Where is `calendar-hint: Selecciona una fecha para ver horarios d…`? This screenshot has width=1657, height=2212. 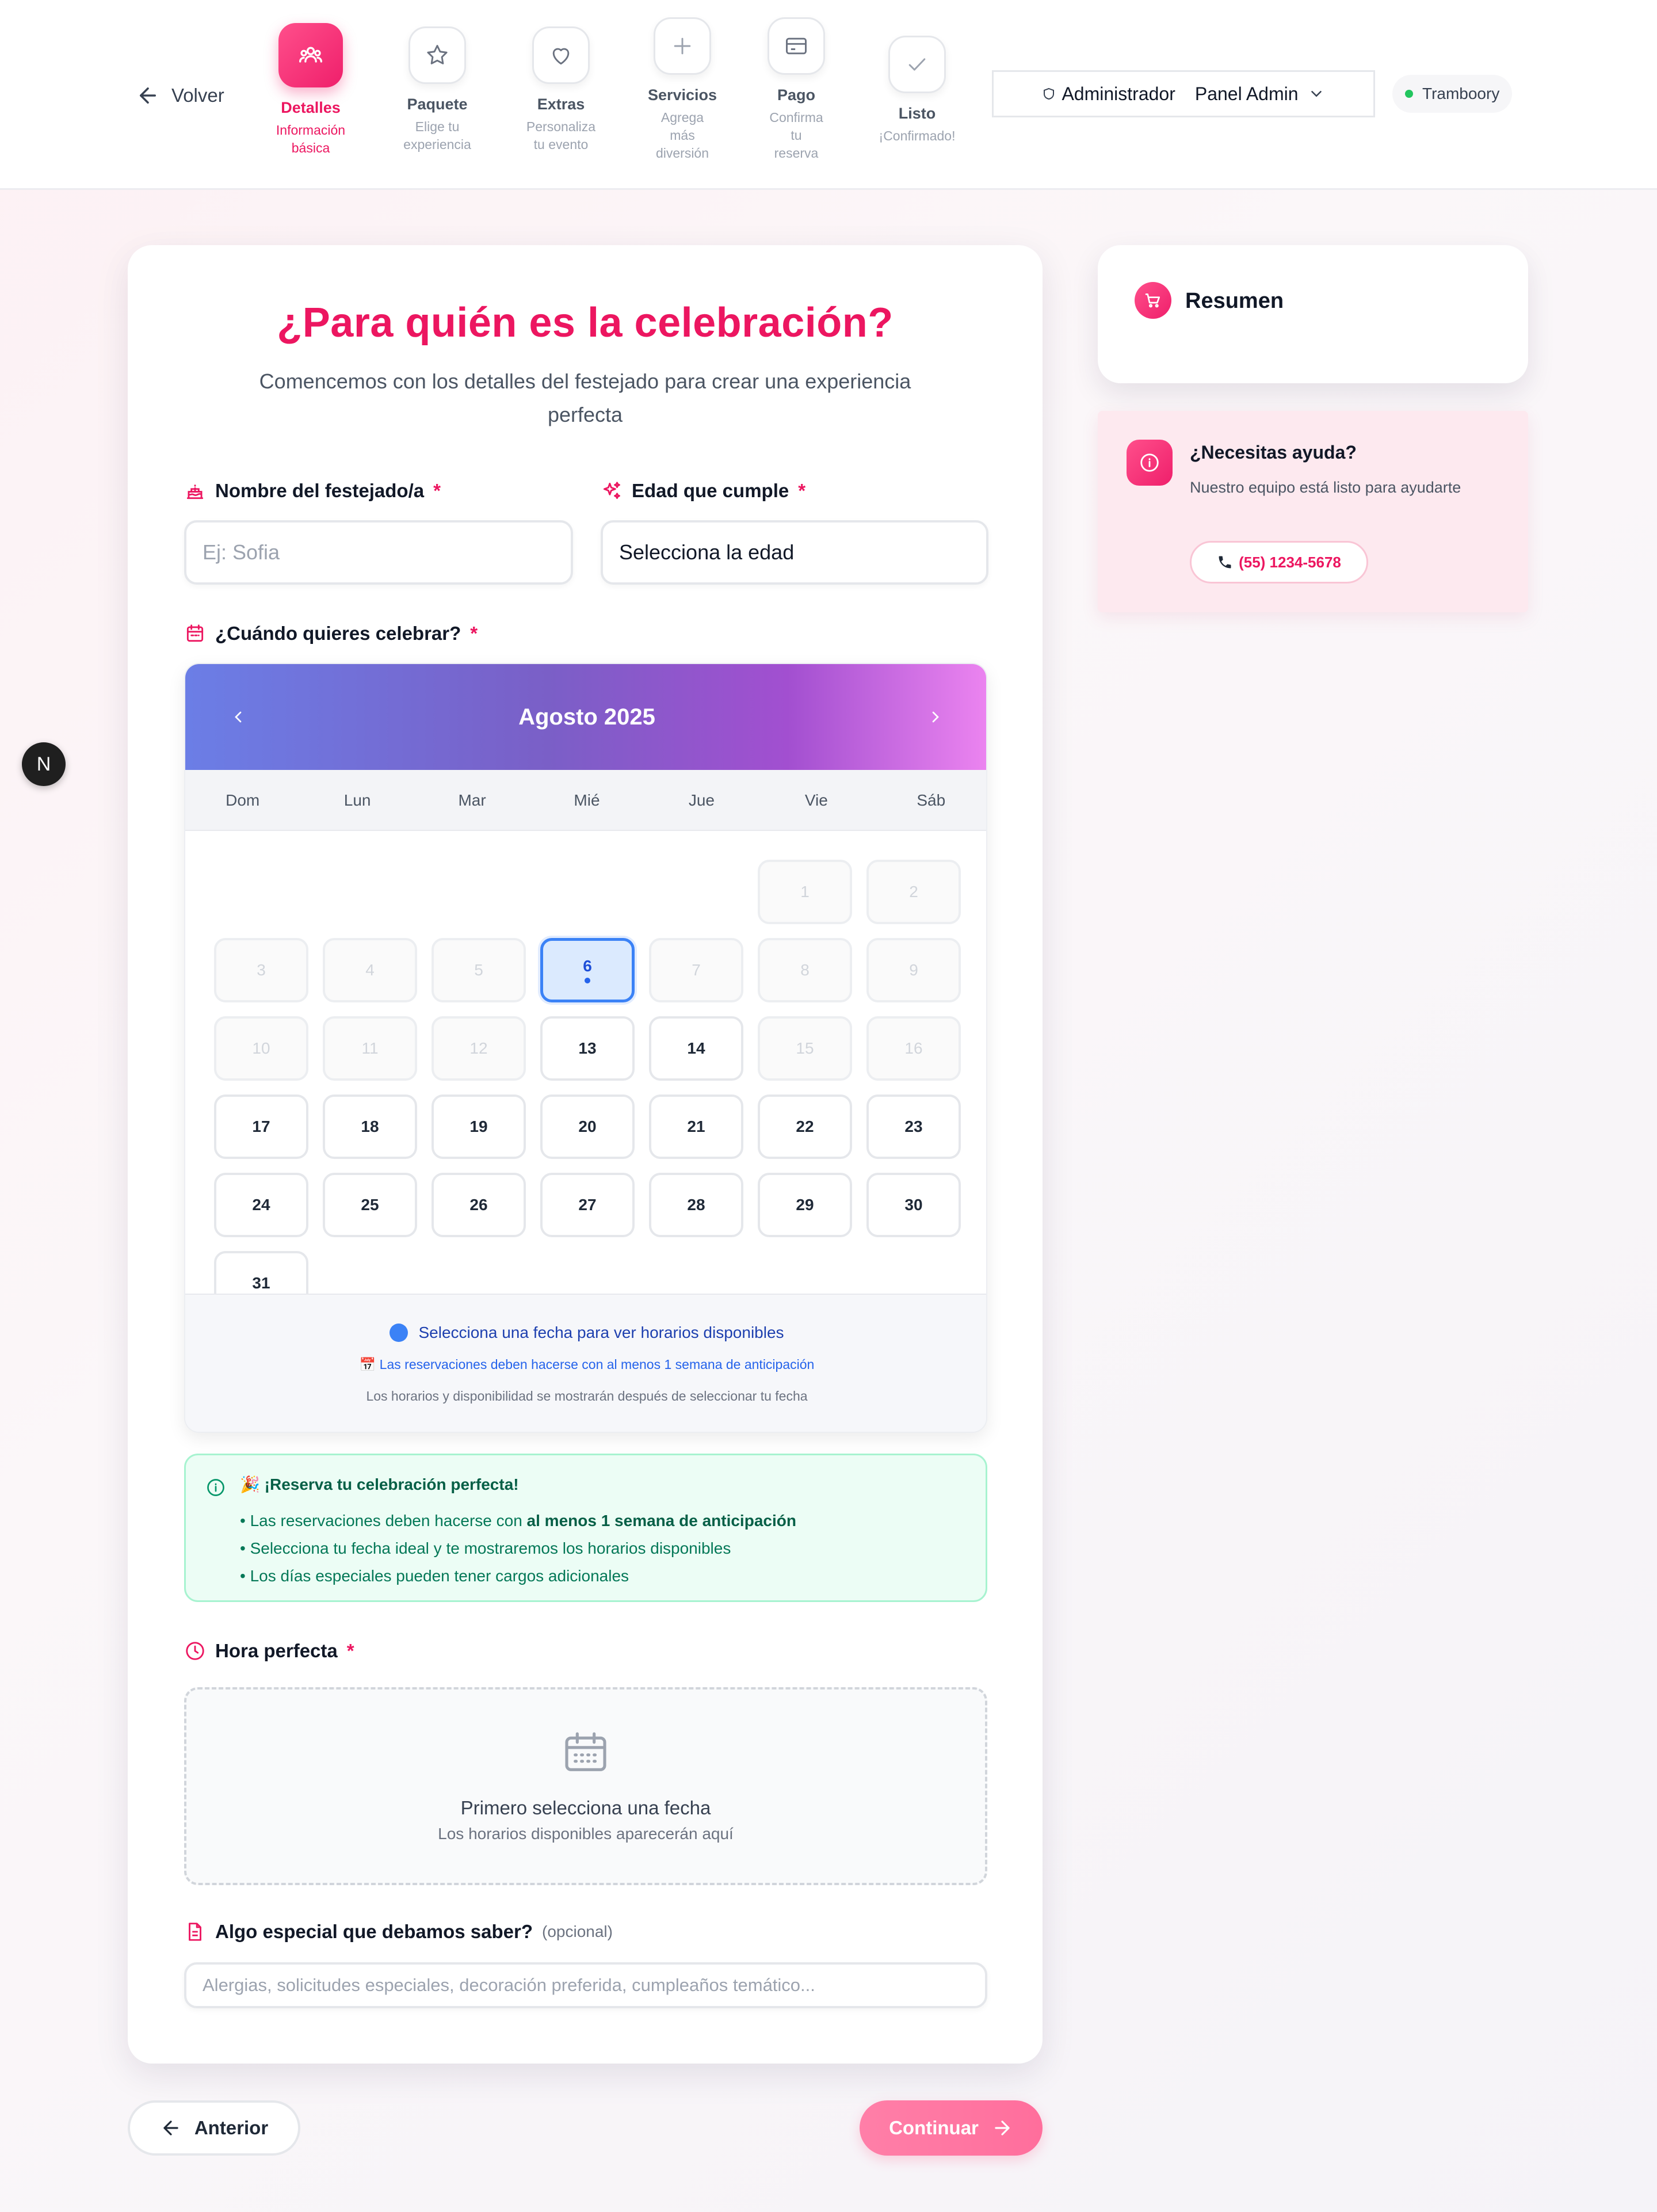 calendar-hint: Selecciona una fecha para ver horarios d… is located at coordinates (585, 1333).